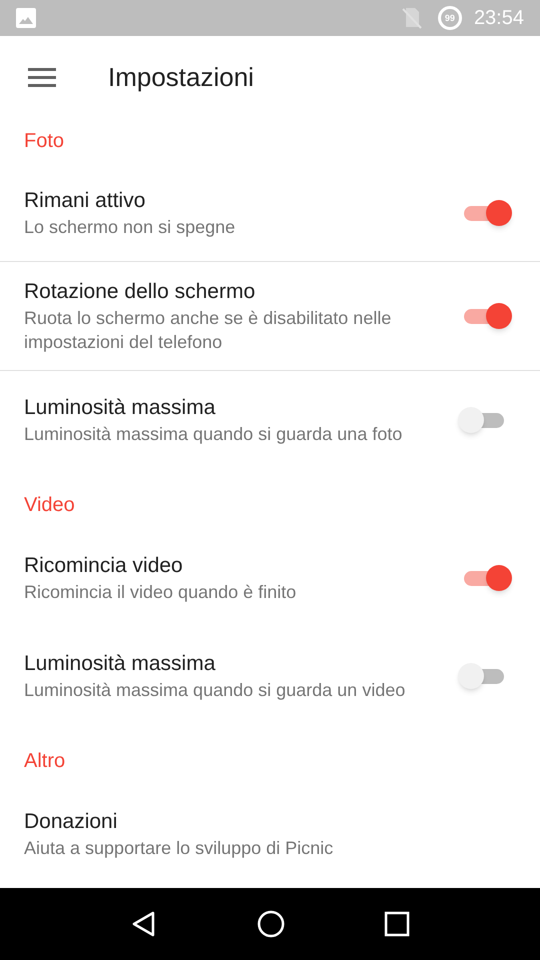  What do you see at coordinates (140, 292) in the screenshot?
I see `item-title: Rotazione dello schermo` at bounding box center [140, 292].